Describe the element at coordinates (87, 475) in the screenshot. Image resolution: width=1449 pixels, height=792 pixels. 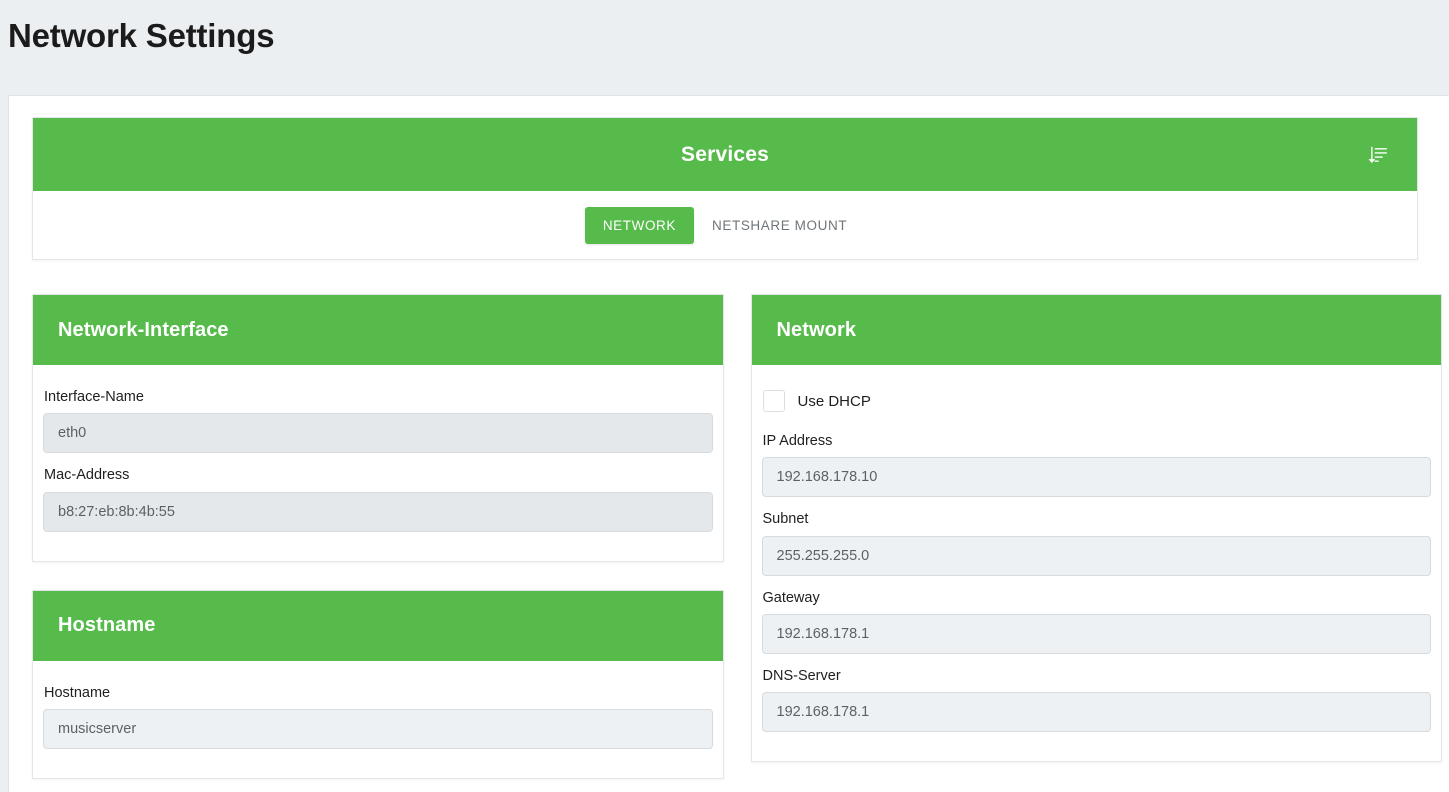
I see `mac-address-label: Mac-Address` at that location.